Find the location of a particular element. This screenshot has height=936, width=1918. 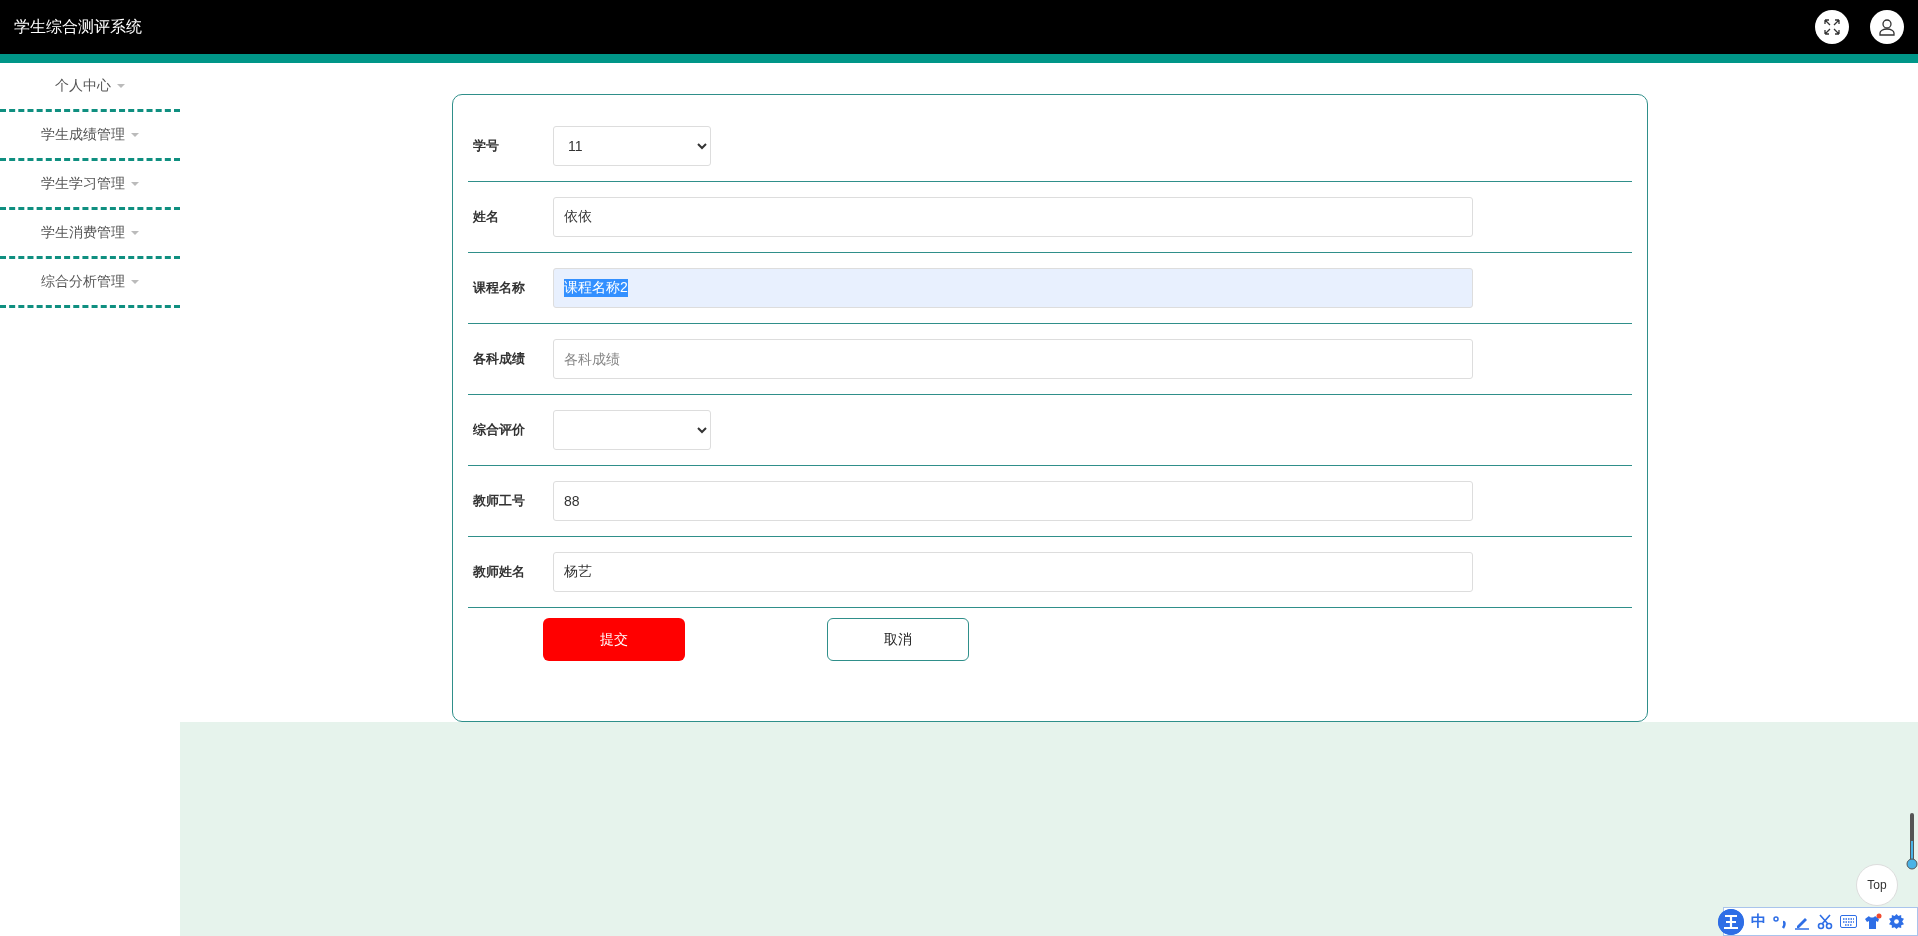

input-field: 各科成绩 is located at coordinates (1013, 359).